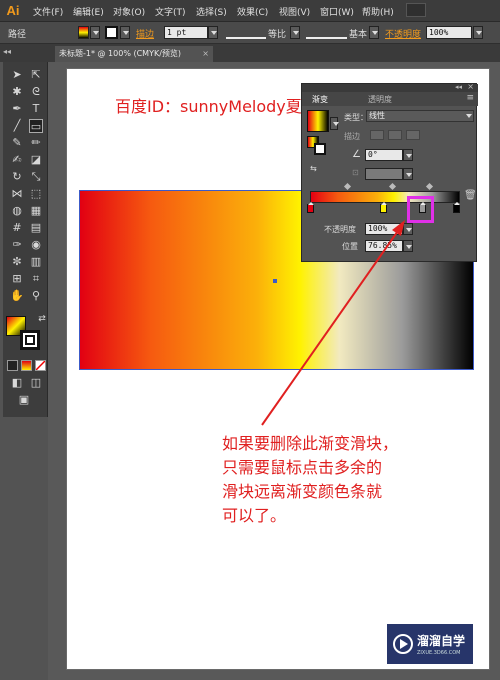 This screenshot has height=680, width=500. Describe the element at coordinates (403, 644) in the screenshot. I see `play-logo-icon` at that location.